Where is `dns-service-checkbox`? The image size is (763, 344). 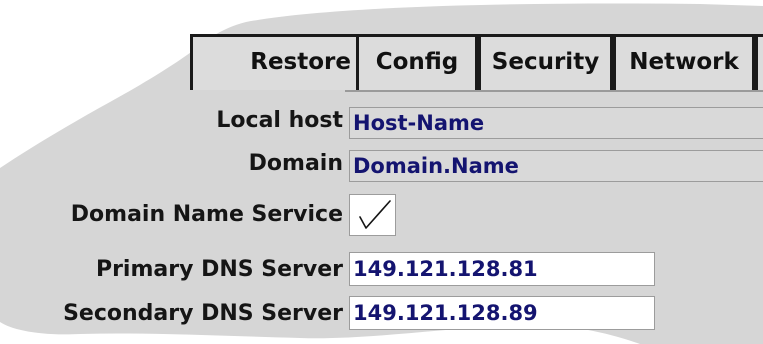
dns-service-checkbox is located at coordinates (372, 215).